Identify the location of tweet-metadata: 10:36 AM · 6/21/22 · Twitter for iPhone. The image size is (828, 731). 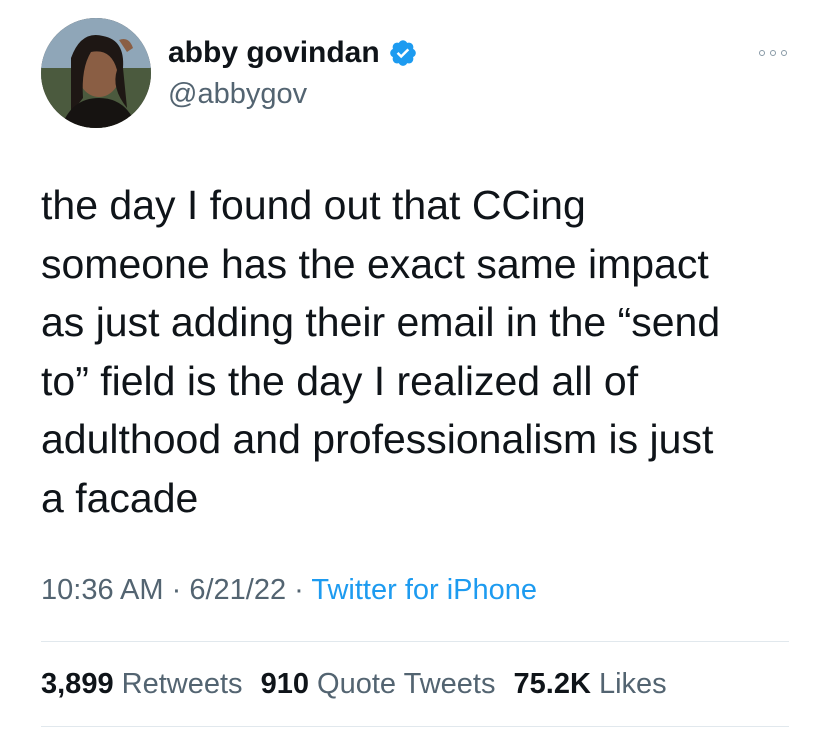
(289, 590).